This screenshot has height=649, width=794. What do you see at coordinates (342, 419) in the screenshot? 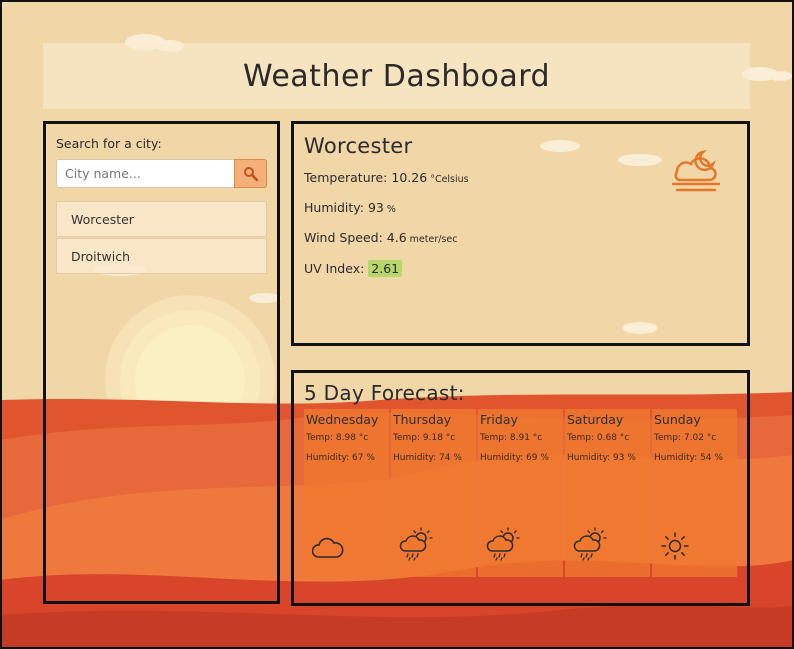
I see `forecast-day: Wednesday` at bounding box center [342, 419].